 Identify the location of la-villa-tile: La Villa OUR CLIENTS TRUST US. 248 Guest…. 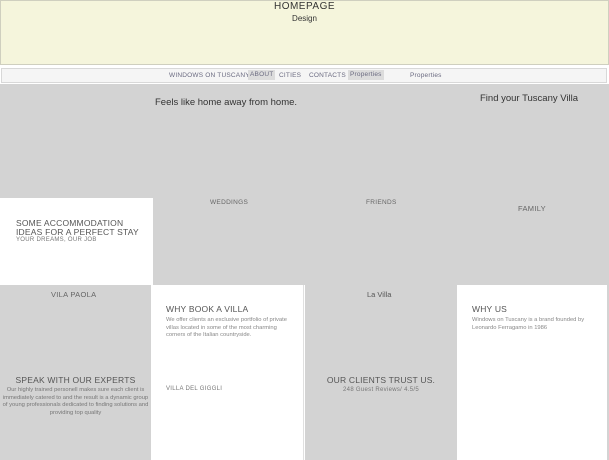
(381, 372).